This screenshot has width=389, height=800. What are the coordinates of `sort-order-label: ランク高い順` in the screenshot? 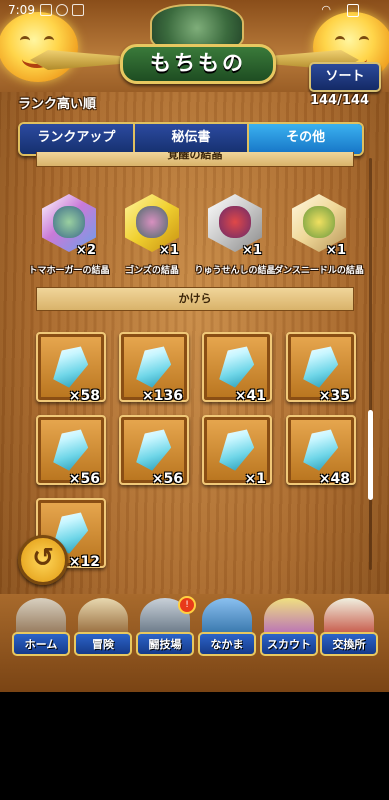 It's located at (57, 104).